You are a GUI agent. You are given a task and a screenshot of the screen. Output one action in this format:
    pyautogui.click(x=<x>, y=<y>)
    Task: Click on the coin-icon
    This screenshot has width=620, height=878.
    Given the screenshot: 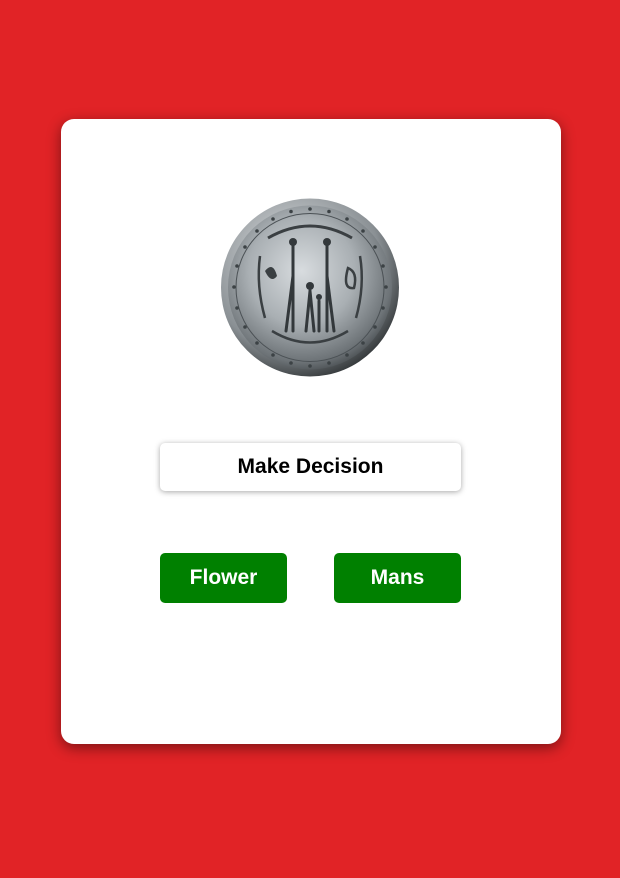 What is the action you would take?
    pyautogui.click(x=310, y=287)
    